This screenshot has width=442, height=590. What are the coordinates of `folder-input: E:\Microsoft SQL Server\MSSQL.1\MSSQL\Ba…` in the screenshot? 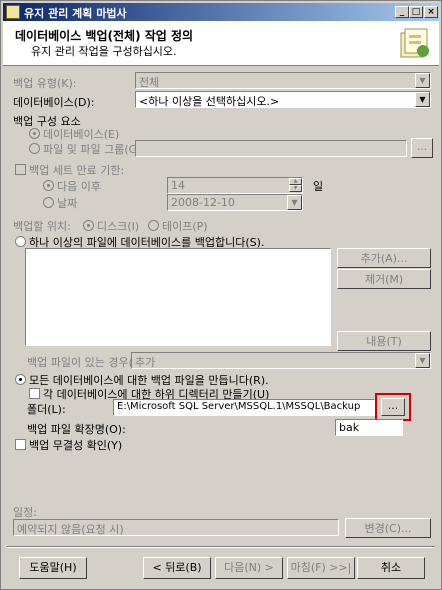 It's located at (244, 407).